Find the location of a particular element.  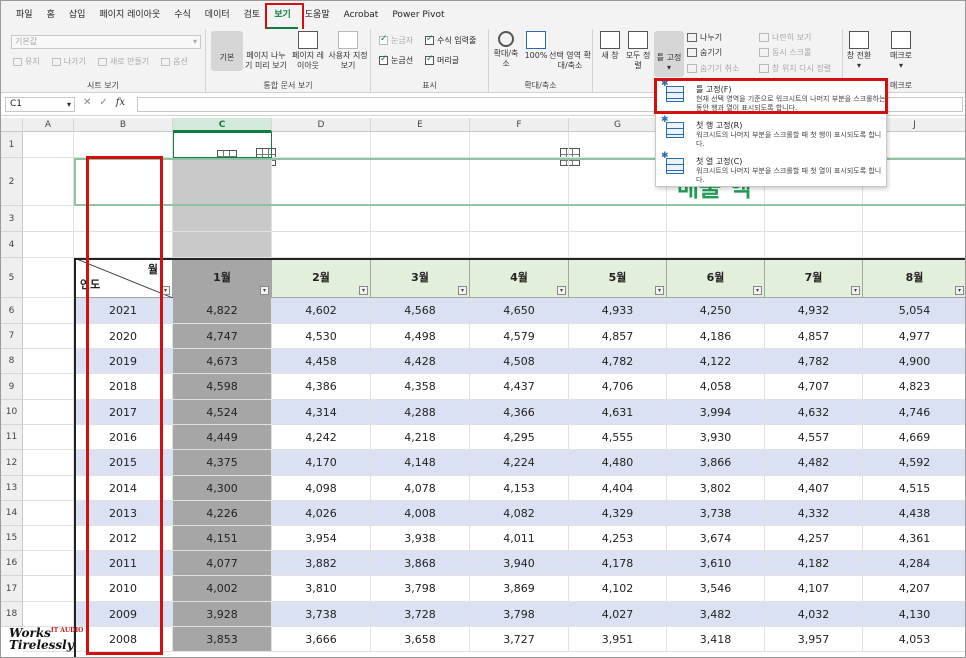

value-cell: 4,153 is located at coordinates (519, 488).